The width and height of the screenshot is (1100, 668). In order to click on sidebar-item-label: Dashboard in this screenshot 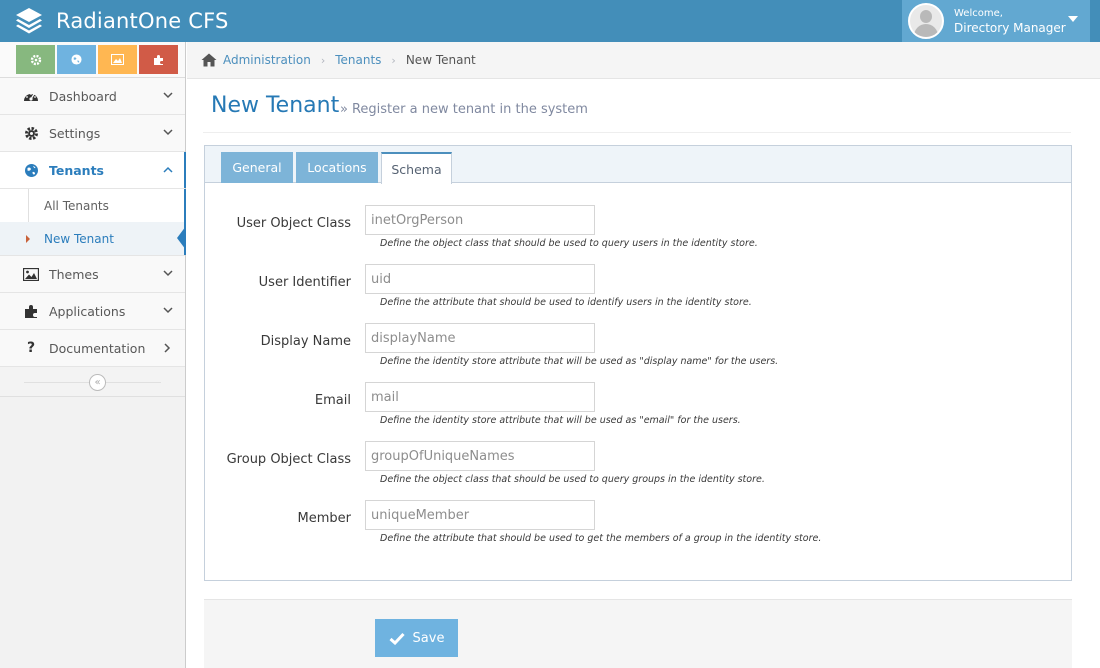, I will do `click(83, 96)`.